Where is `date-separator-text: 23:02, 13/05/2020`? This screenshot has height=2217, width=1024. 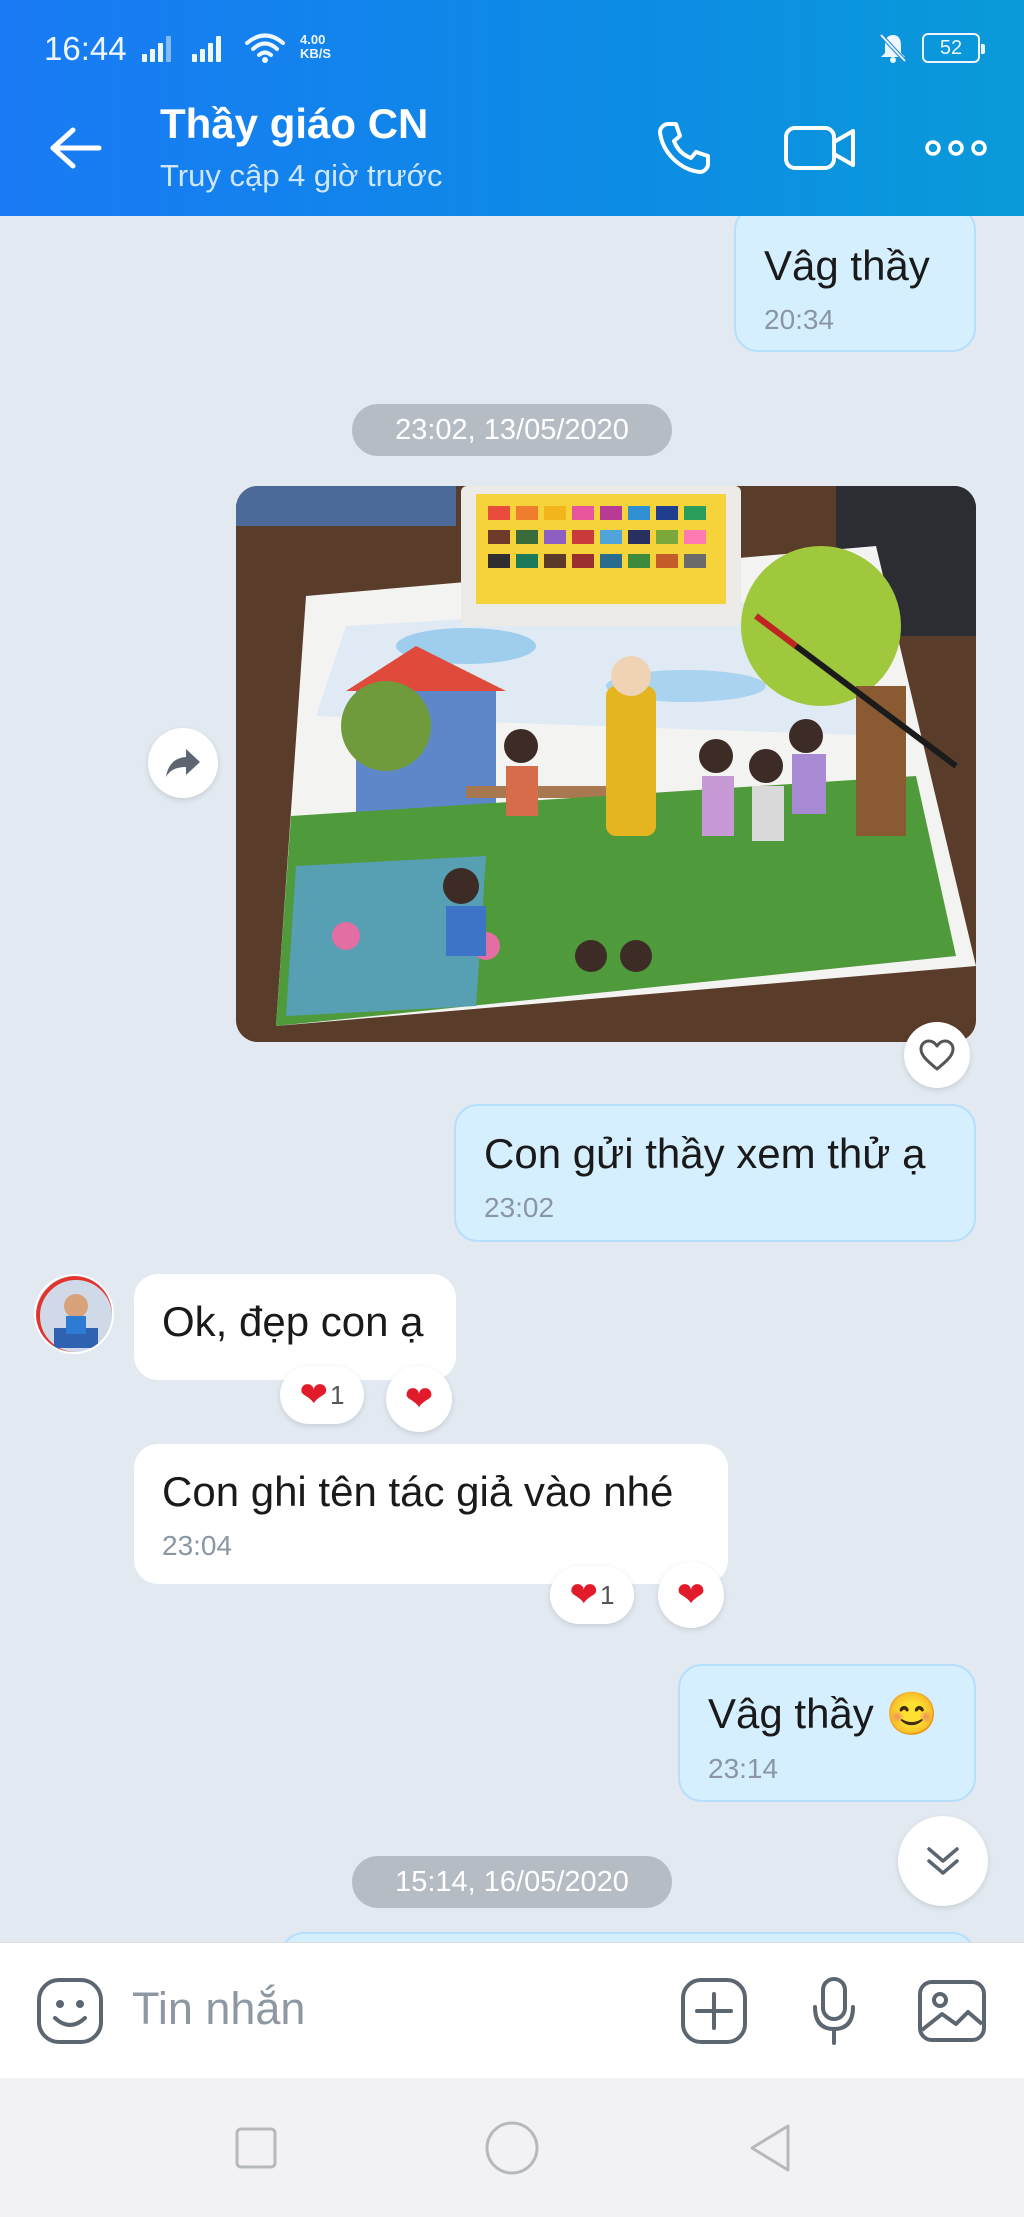 date-separator-text: 23:02, 13/05/2020 is located at coordinates (512, 429).